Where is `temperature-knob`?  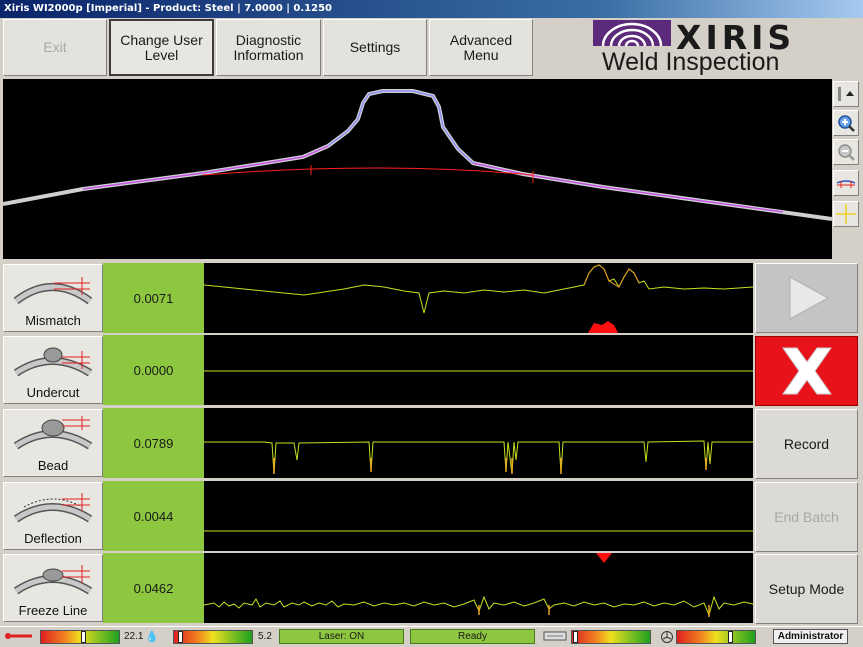 temperature-knob is located at coordinates (84, 637).